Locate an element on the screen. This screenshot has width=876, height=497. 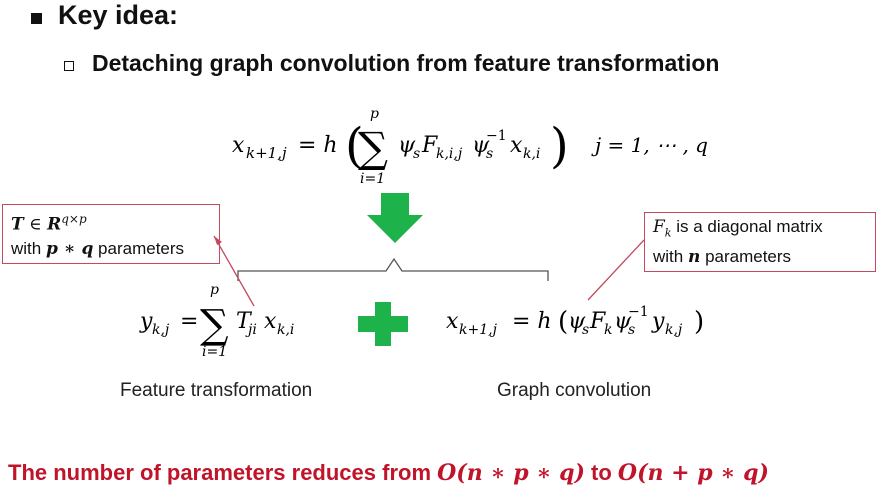
bottom-text1: The number of parameters reduces from is located at coordinates (223, 472).